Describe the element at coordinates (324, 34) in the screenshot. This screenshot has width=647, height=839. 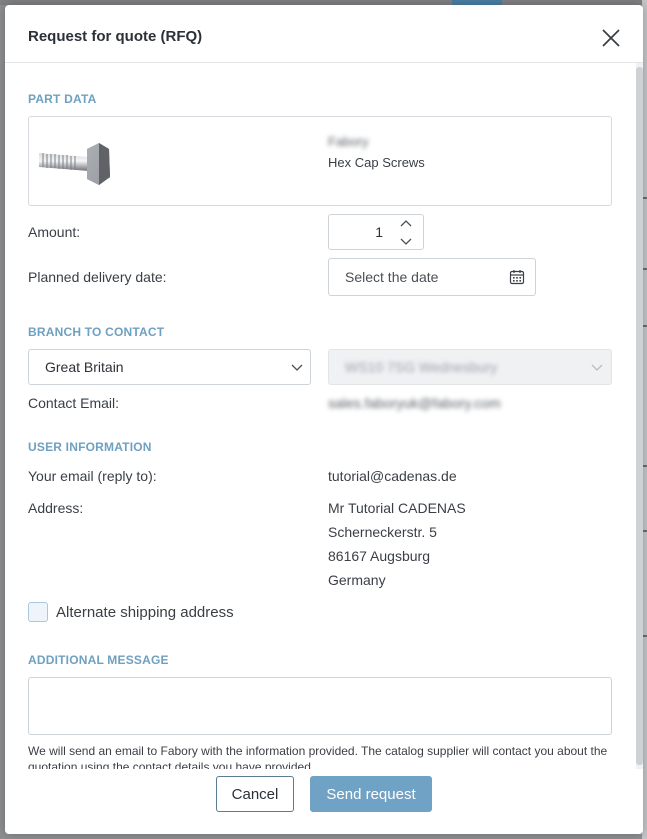
I see `dialog-header: Request for quote (RFQ)` at that location.